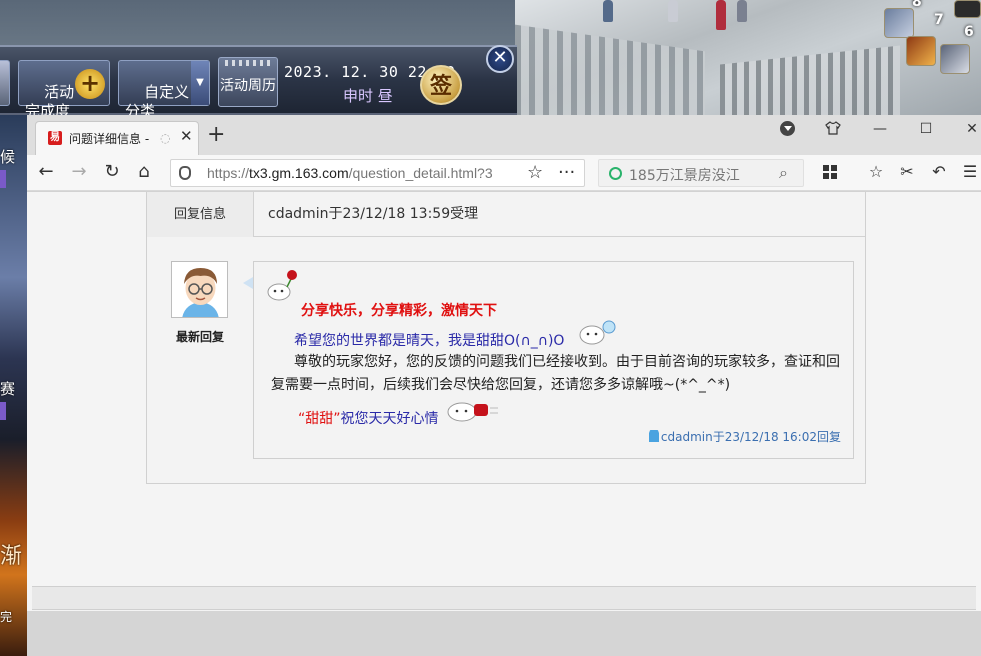 The image size is (981, 656). I want to click on cute-emoticon-icon, so click(597, 335).